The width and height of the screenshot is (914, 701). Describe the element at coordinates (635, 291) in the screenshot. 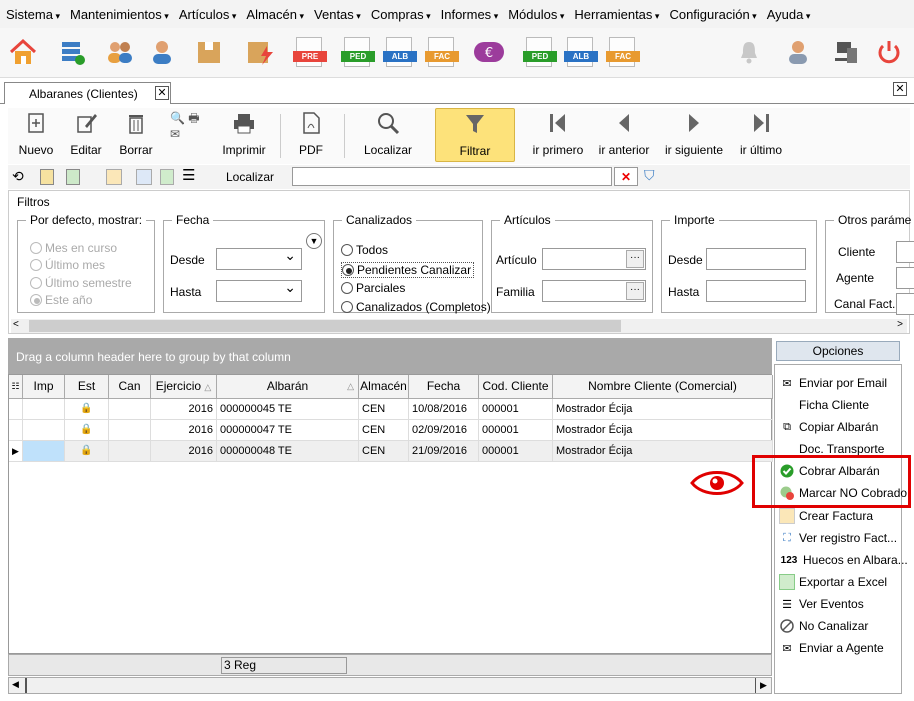

I see `familia-browse-button: ···` at that location.